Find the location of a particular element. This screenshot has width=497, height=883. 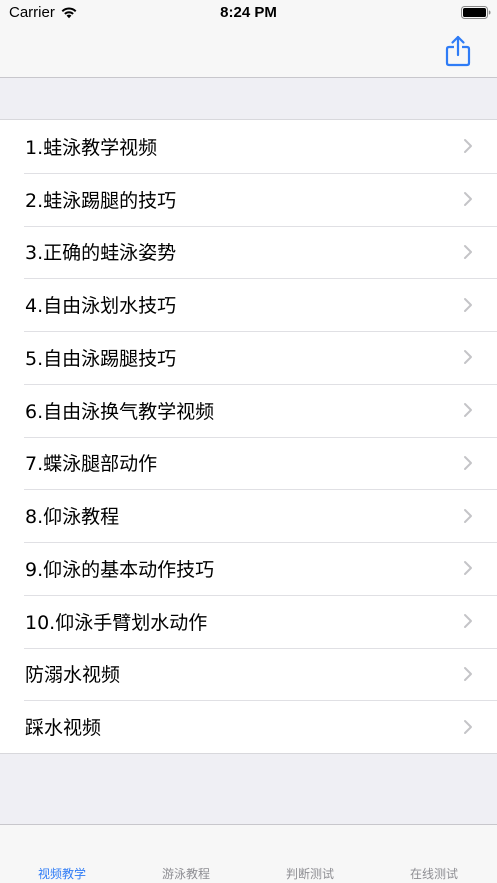

share-icon is located at coordinates (458, 51).